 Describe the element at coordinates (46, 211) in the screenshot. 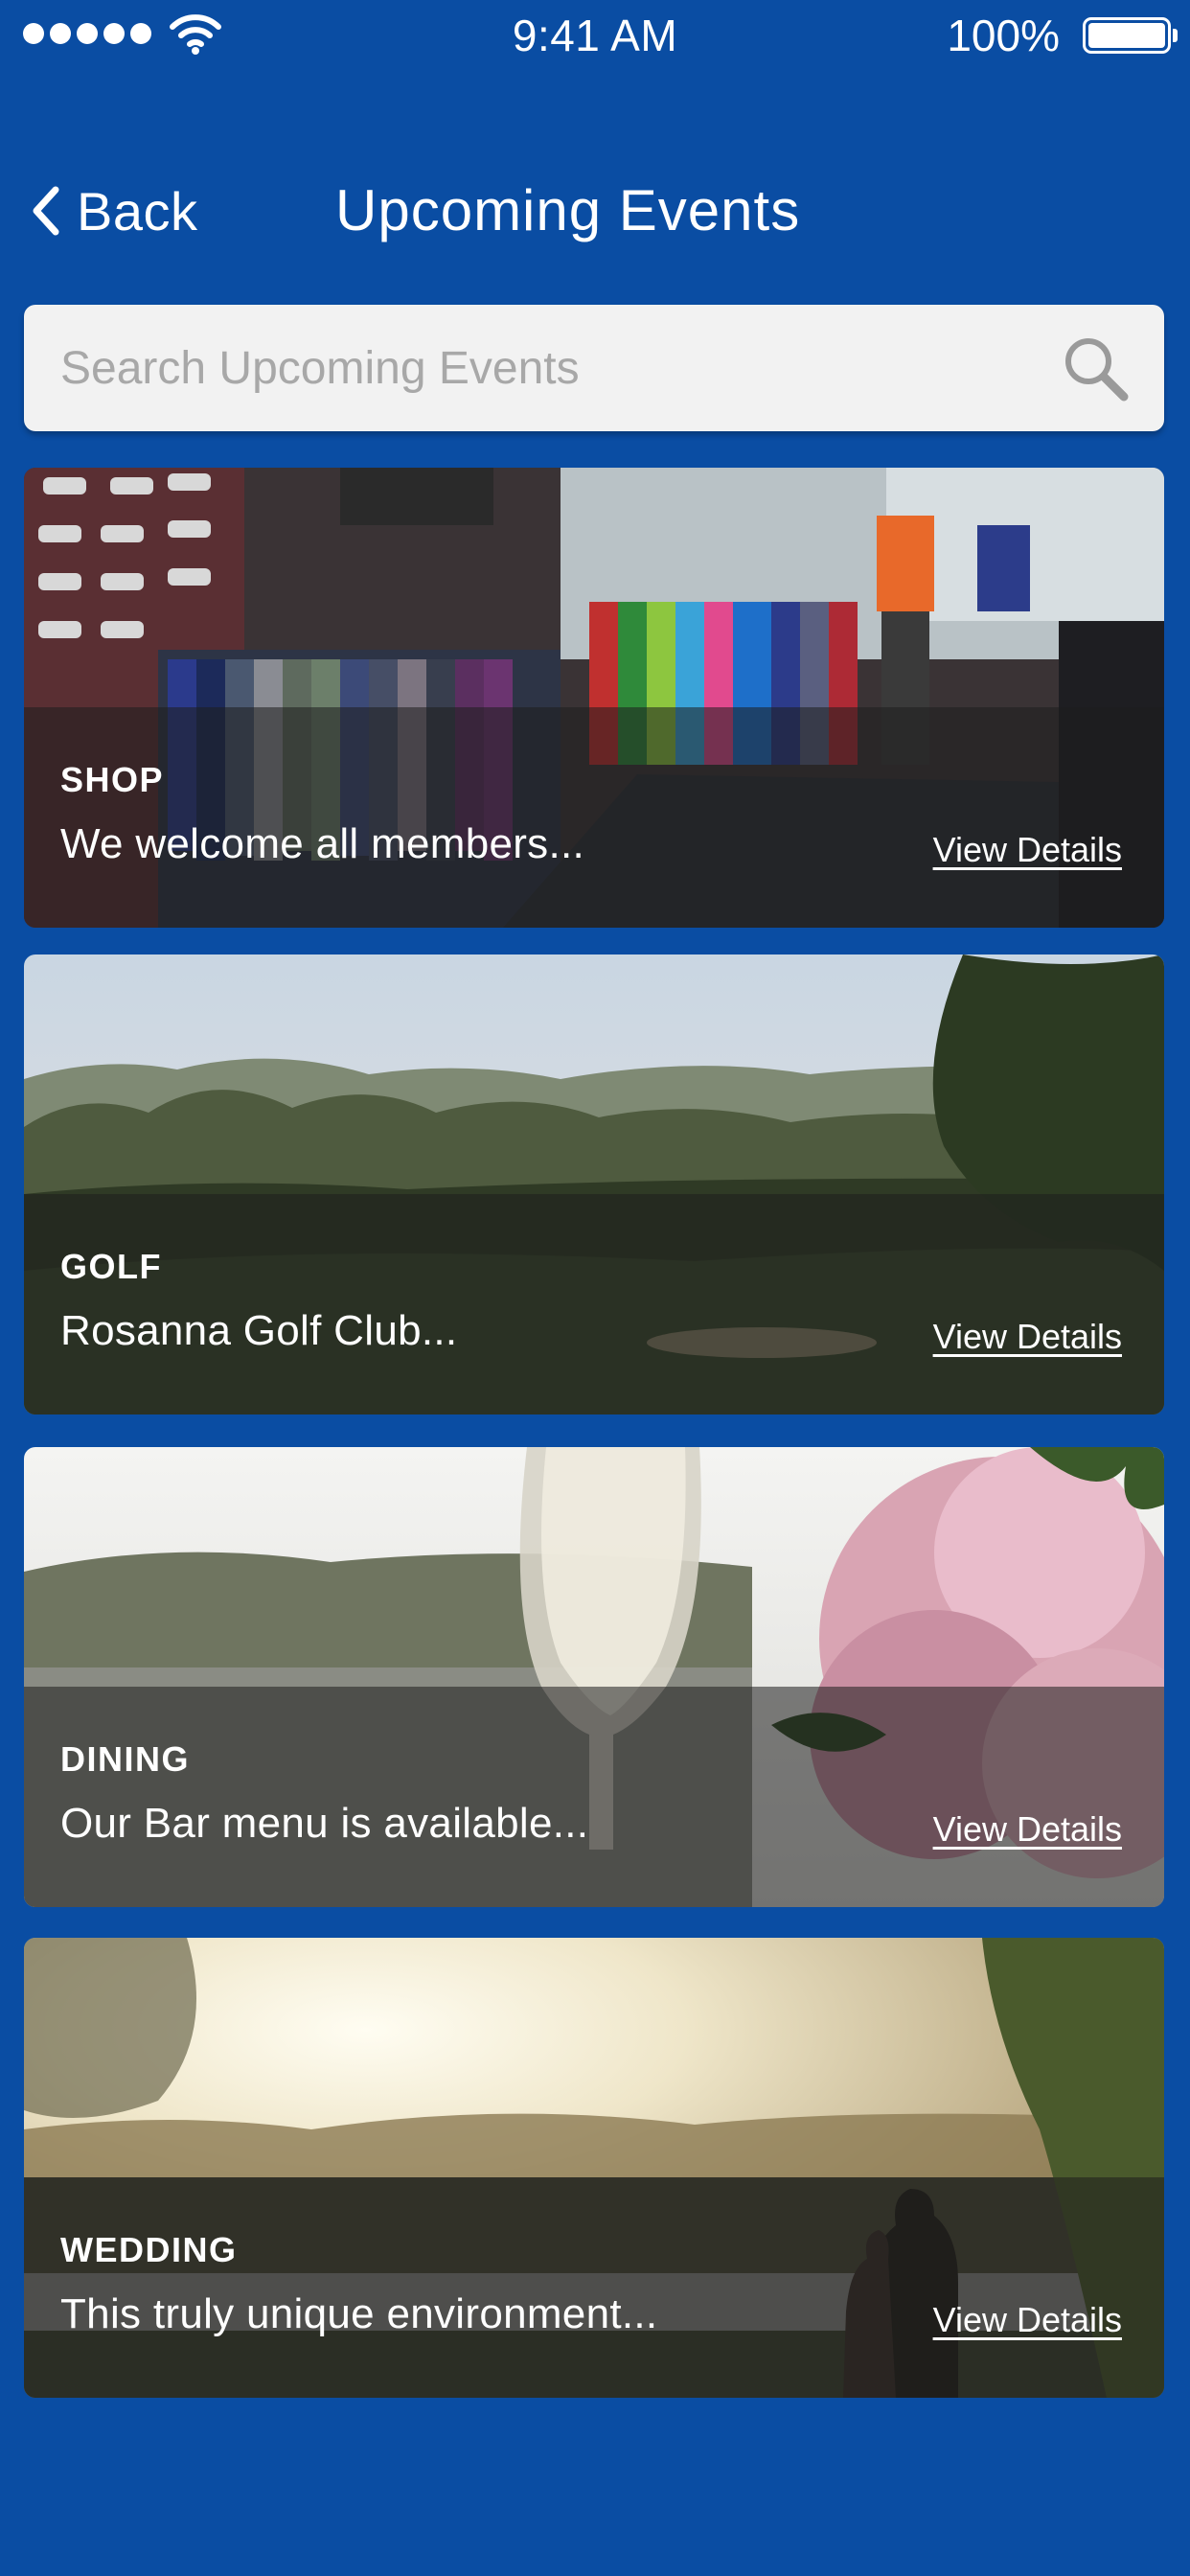

I see `chevron-left-icon` at that location.